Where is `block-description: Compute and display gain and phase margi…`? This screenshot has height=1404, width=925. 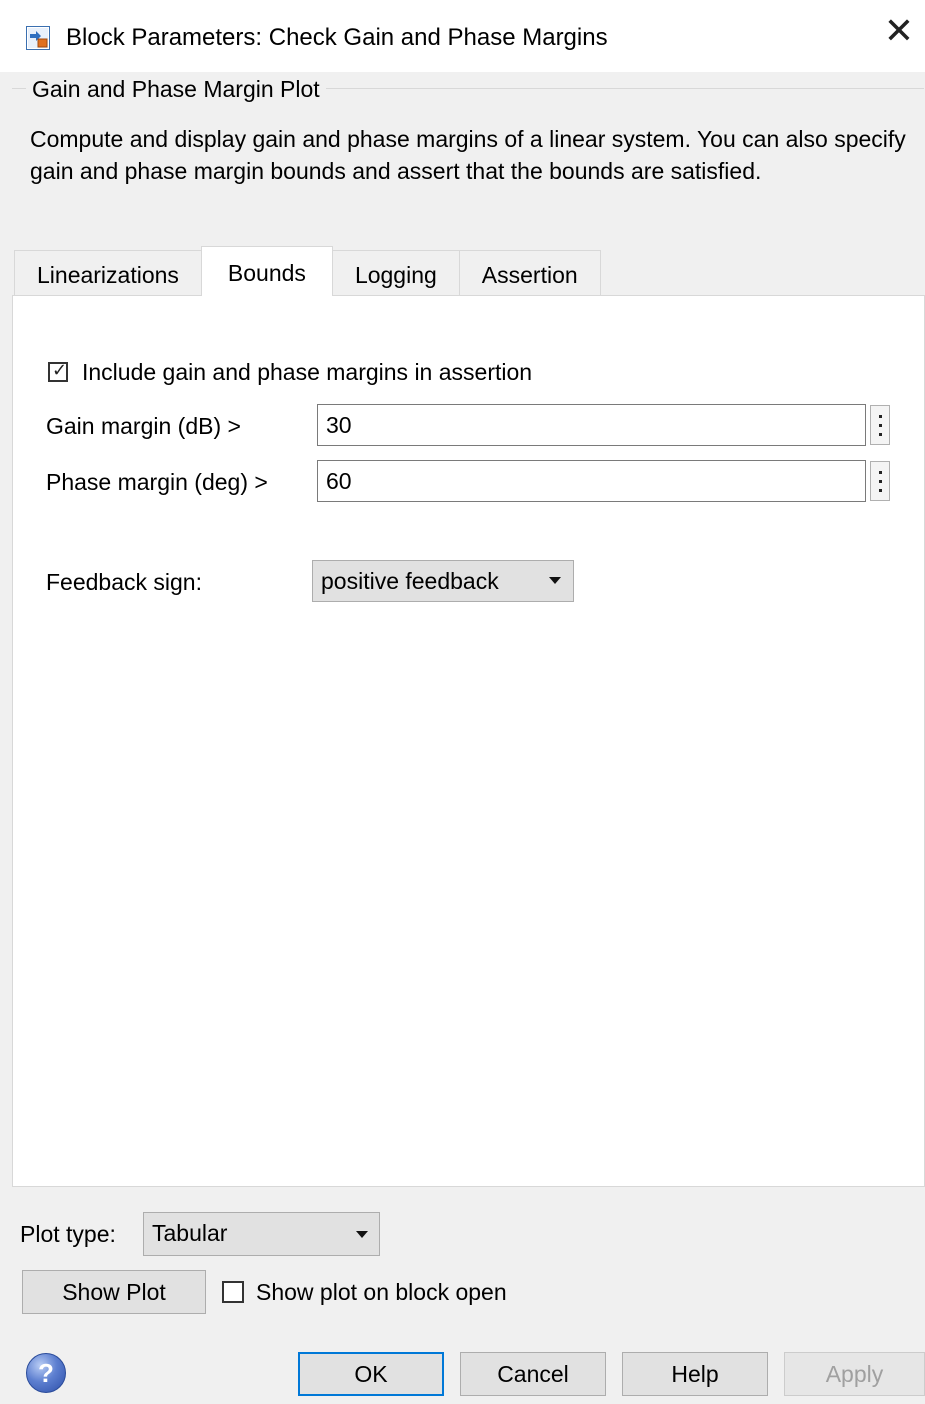 block-description: Compute and display gain and phase margi… is located at coordinates (468, 155).